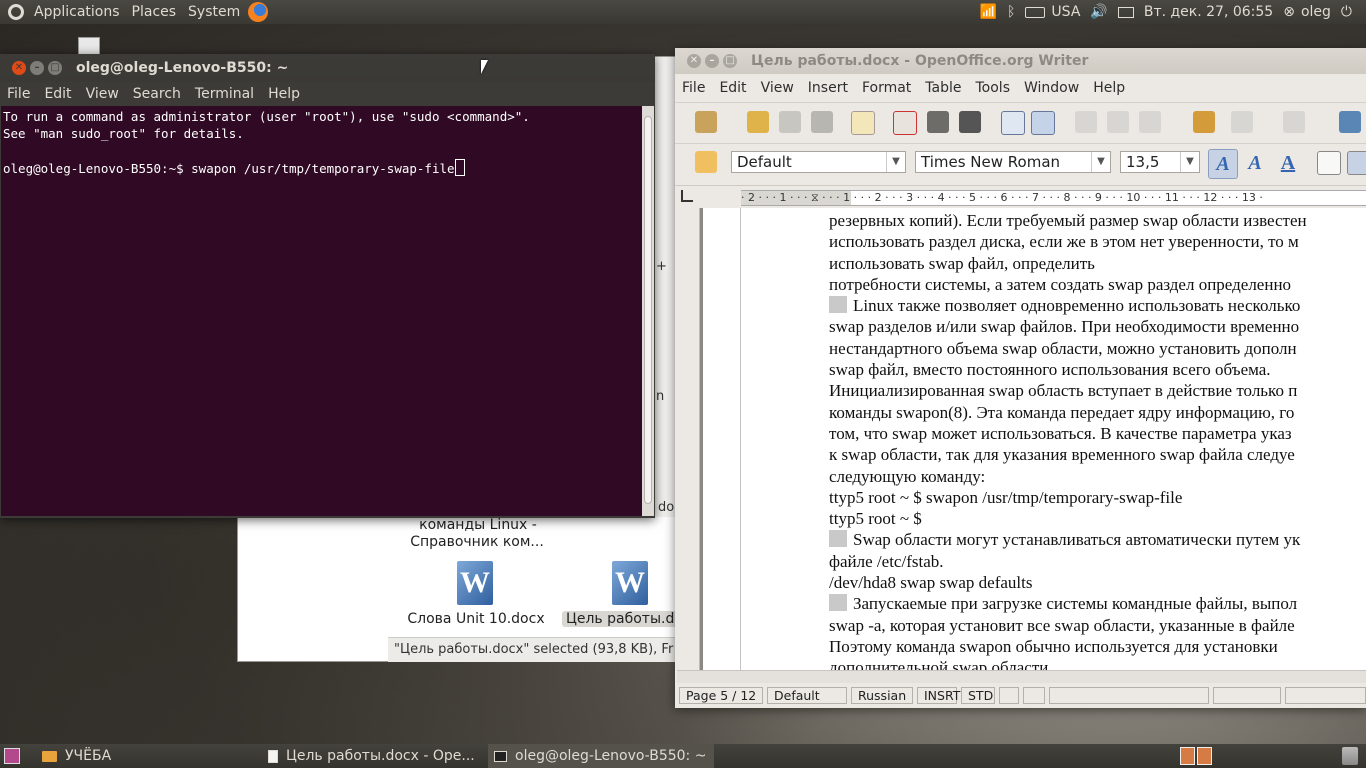  What do you see at coordinates (706, 122) in the screenshot?
I see `new-document-icon` at bounding box center [706, 122].